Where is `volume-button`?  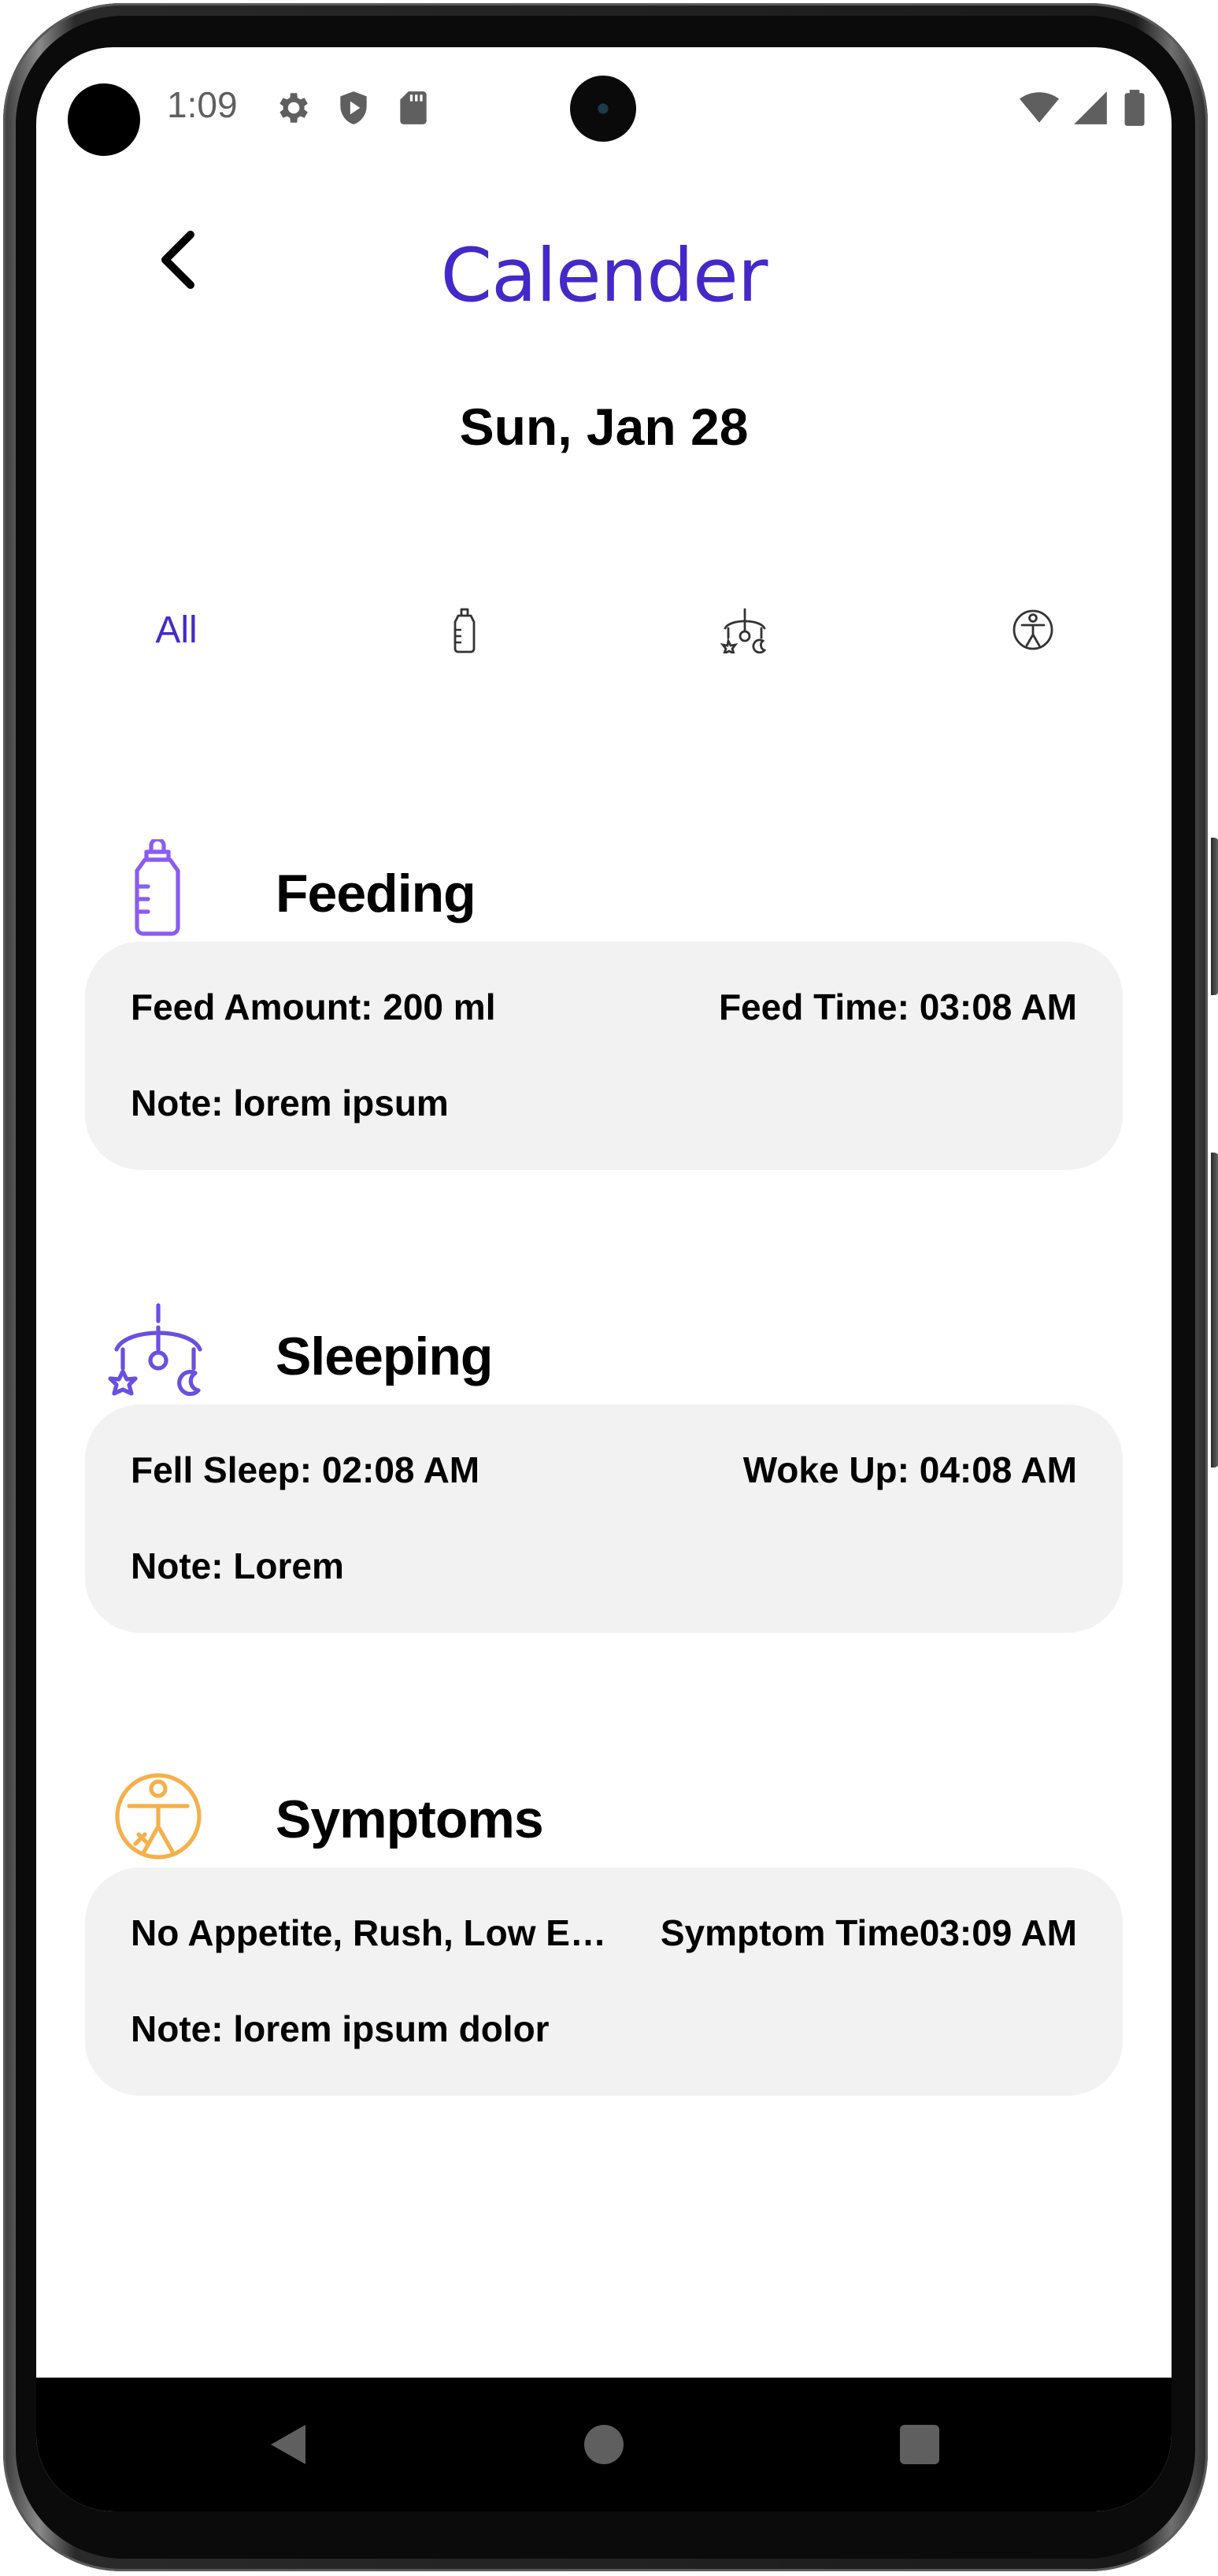 volume-button is located at coordinates (1214, 1310).